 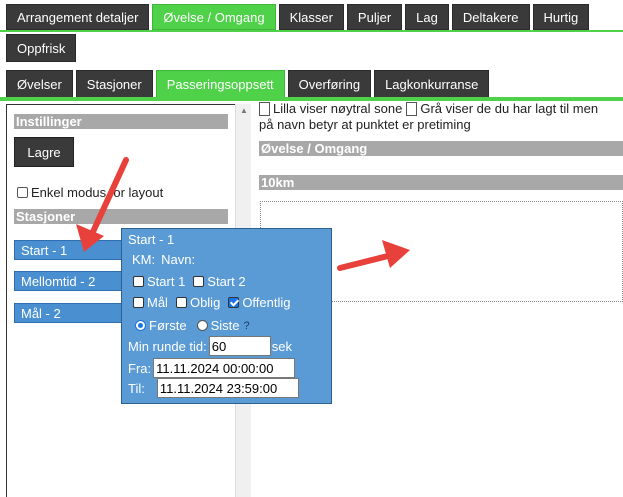 I want to click on settings-heading: Instillinger, so click(x=121, y=121).